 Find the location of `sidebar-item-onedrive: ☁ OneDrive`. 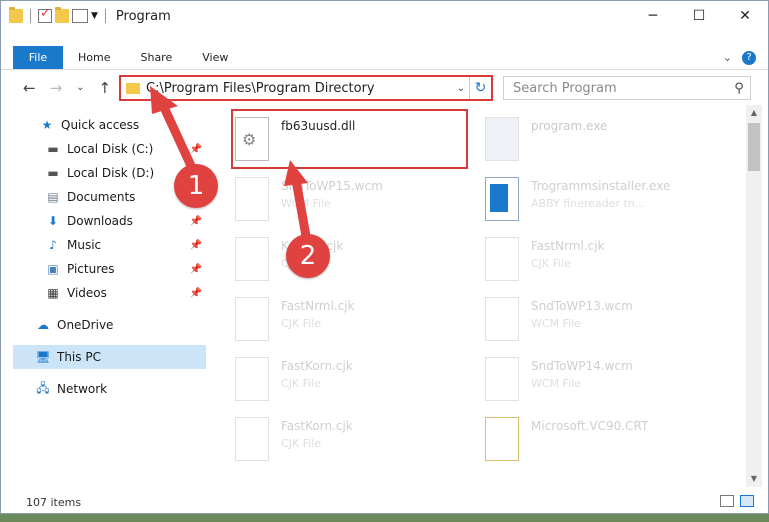

sidebar-item-onedrive: ☁ OneDrive is located at coordinates (103, 325).